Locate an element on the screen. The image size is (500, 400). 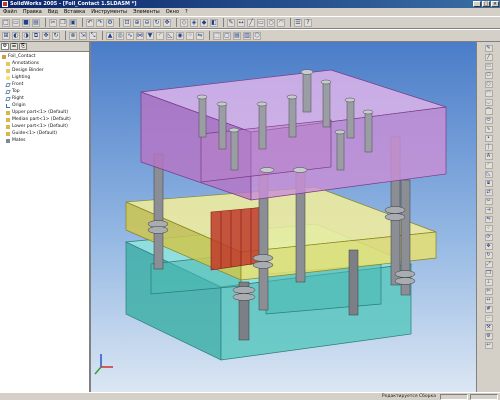
ellipse-icon: ⬭ is located at coordinates (488, 120).